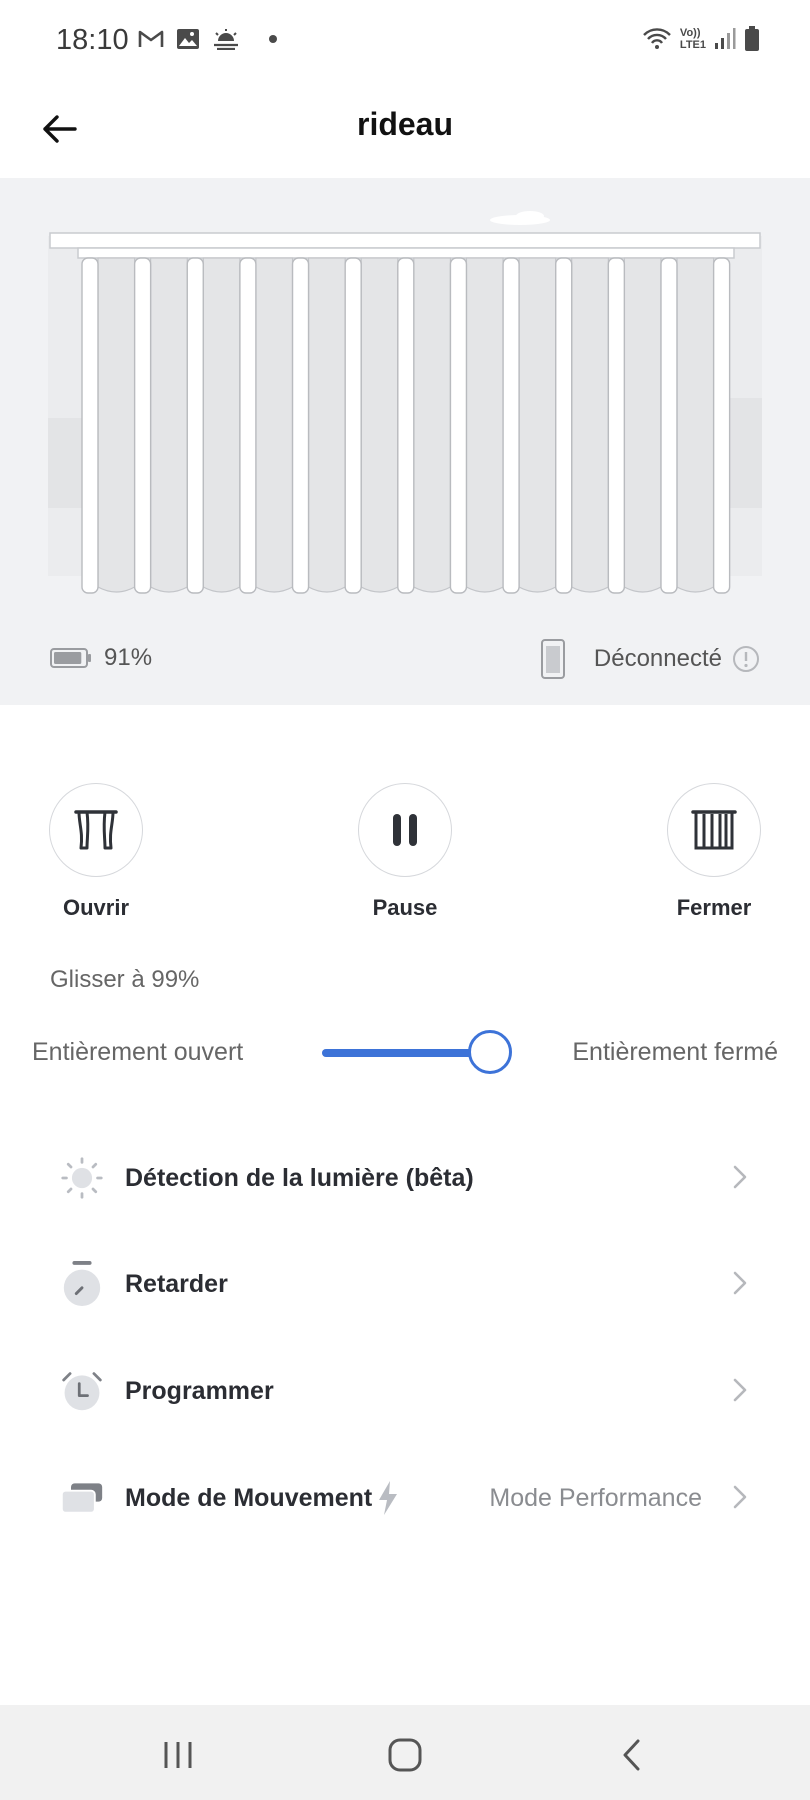  Describe the element at coordinates (714, 907) in the screenshot. I see `close-label: Fermer` at that location.